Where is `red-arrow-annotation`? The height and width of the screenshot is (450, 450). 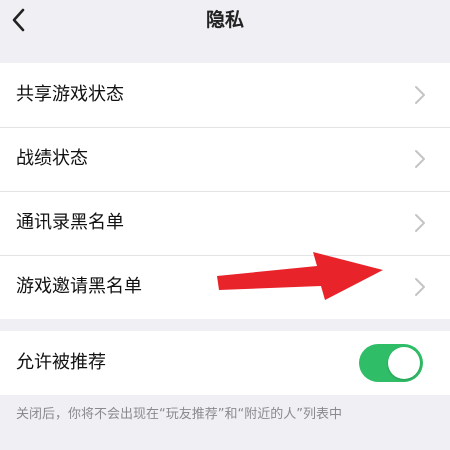
red-arrow-annotation is located at coordinates (300, 276).